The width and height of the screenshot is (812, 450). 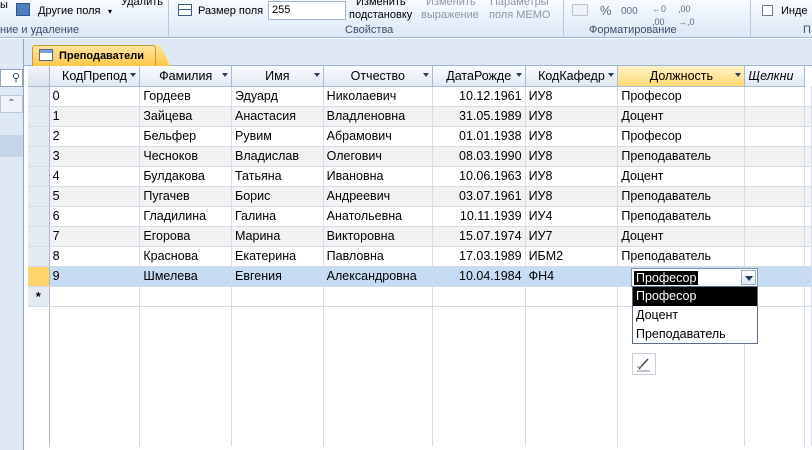 What do you see at coordinates (185, 276) in the screenshot?
I see `cell-lastname: Шмелева` at bounding box center [185, 276].